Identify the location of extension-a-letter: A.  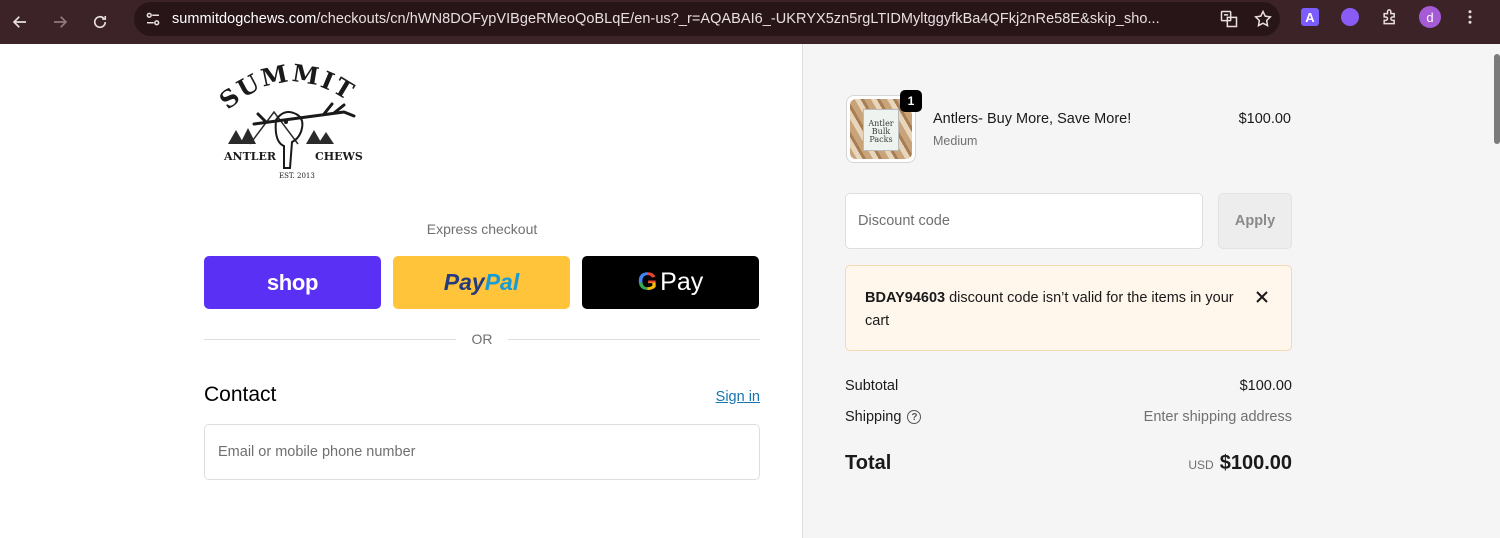
(1310, 17).